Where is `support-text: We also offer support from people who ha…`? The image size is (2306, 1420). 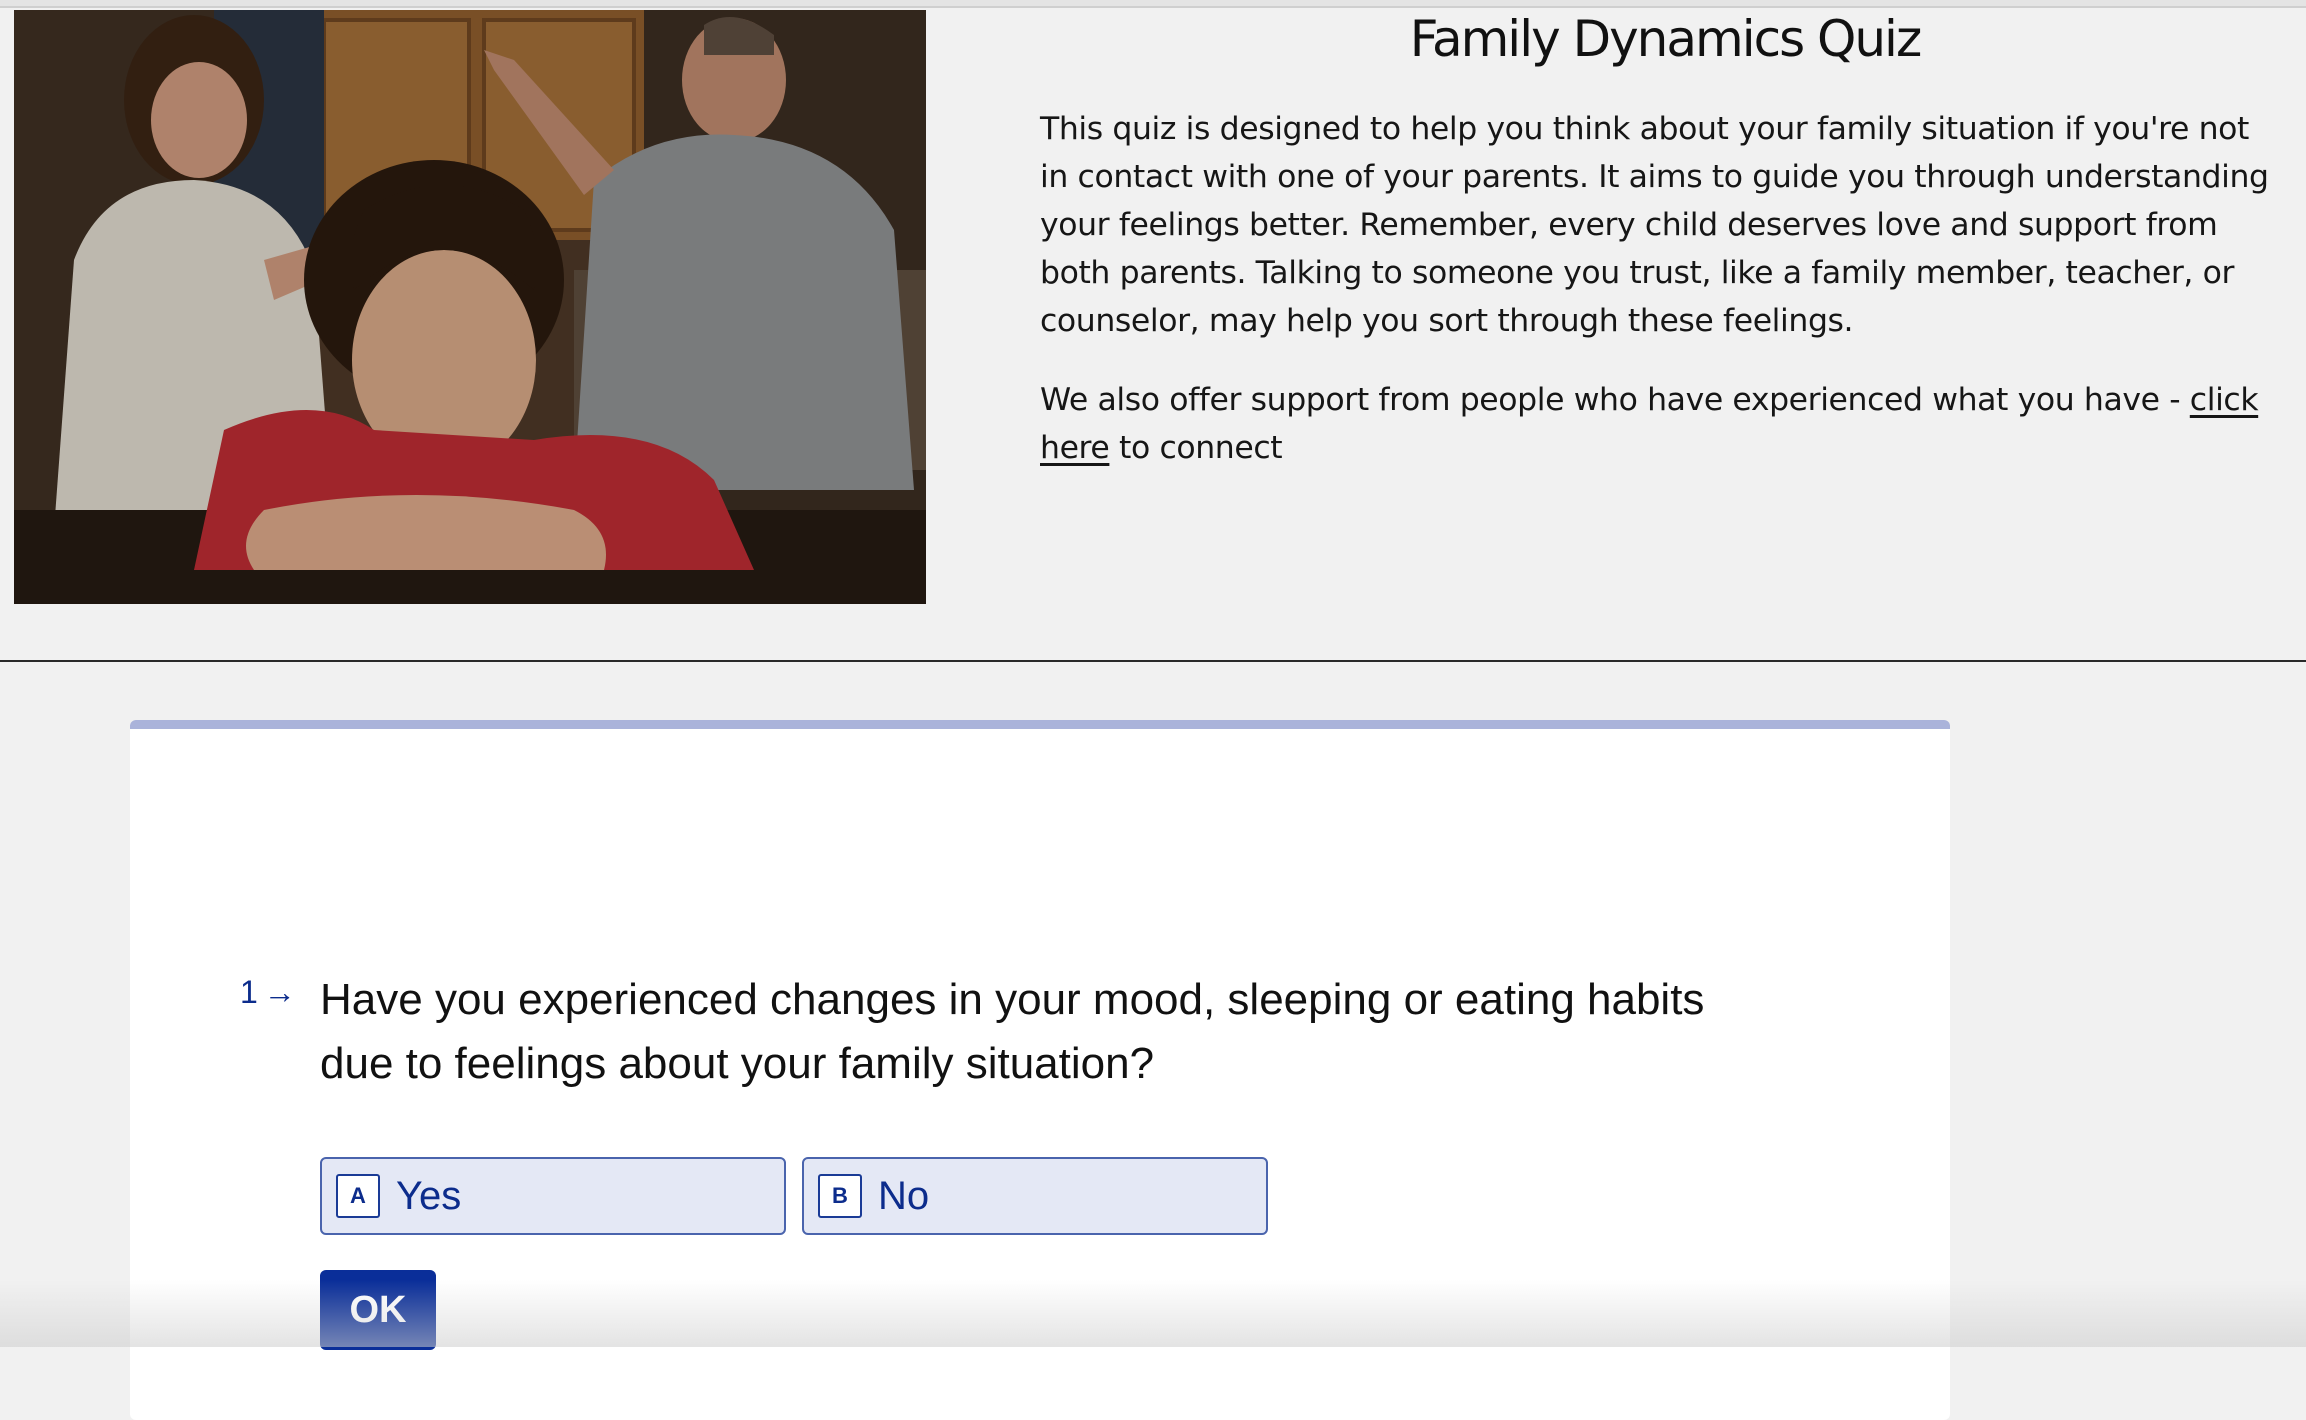 support-text: We also offer support from people who ha… is located at coordinates (1610, 400).